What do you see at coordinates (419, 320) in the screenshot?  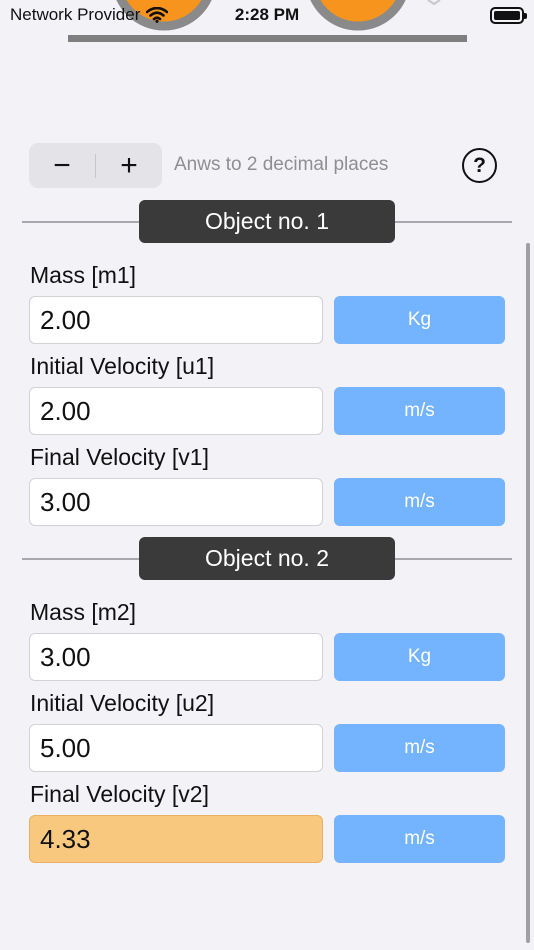 I see `mass1-unit-button: Kg` at bounding box center [419, 320].